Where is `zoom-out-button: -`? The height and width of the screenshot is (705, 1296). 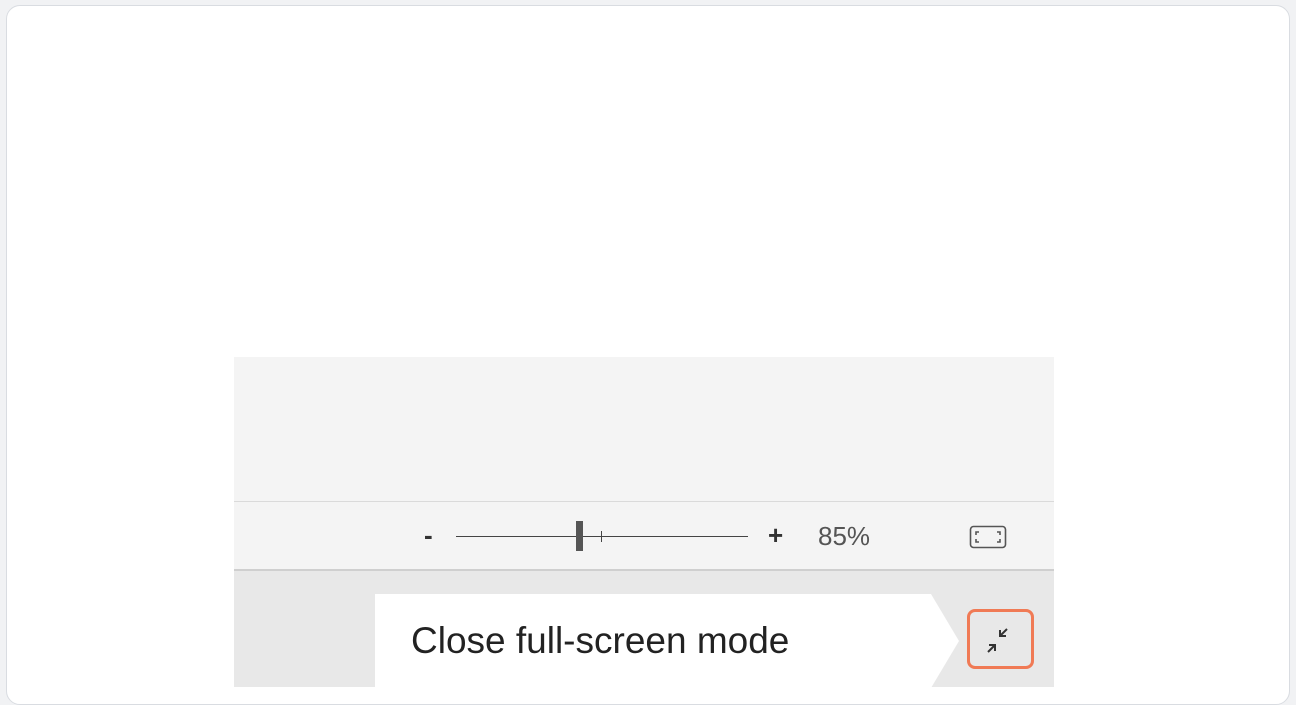
zoom-out-button: - is located at coordinates (428, 535).